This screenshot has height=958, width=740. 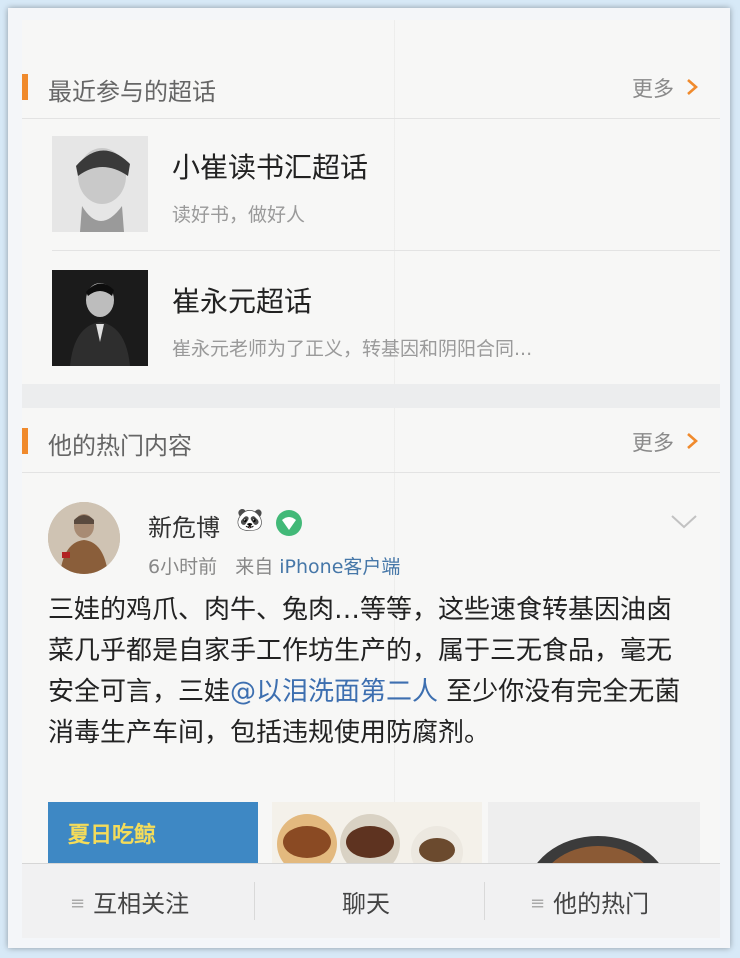 What do you see at coordinates (120, 446) in the screenshot?
I see `section-title: 他的热门内容` at bounding box center [120, 446].